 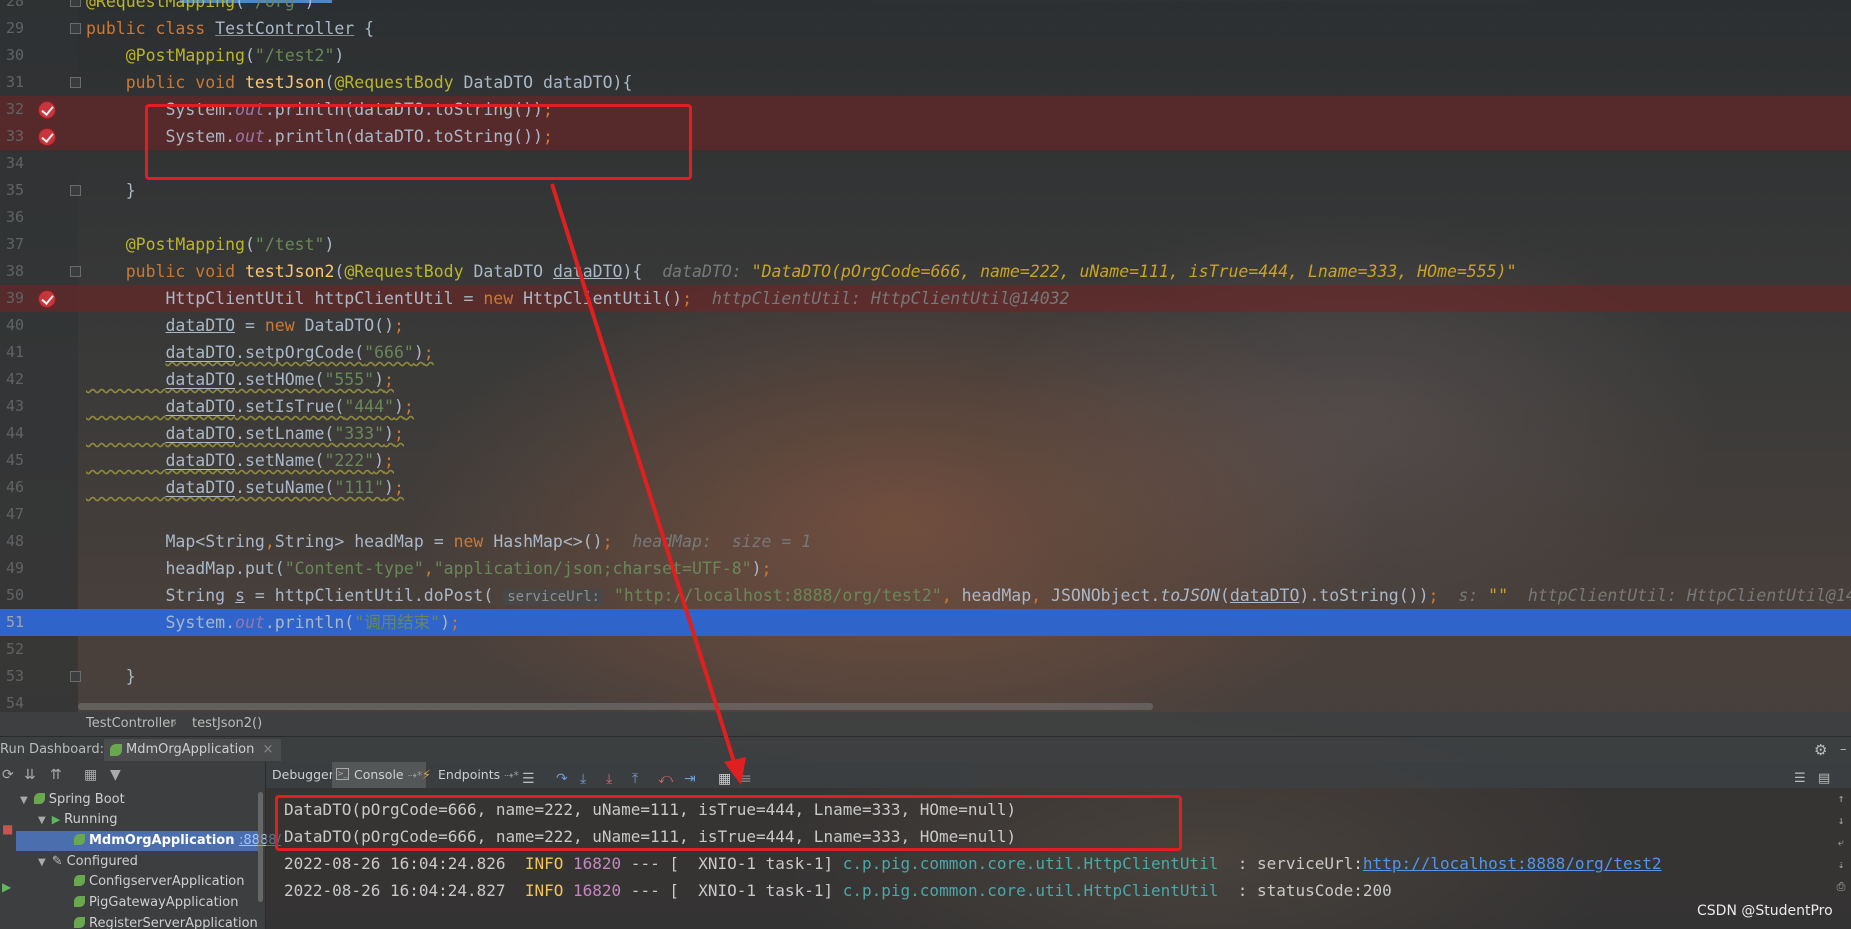 What do you see at coordinates (1512, 863) in the screenshot?
I see `log-url-link: http://localhost:8888/org/test2` at bounding box center [1512, 863].